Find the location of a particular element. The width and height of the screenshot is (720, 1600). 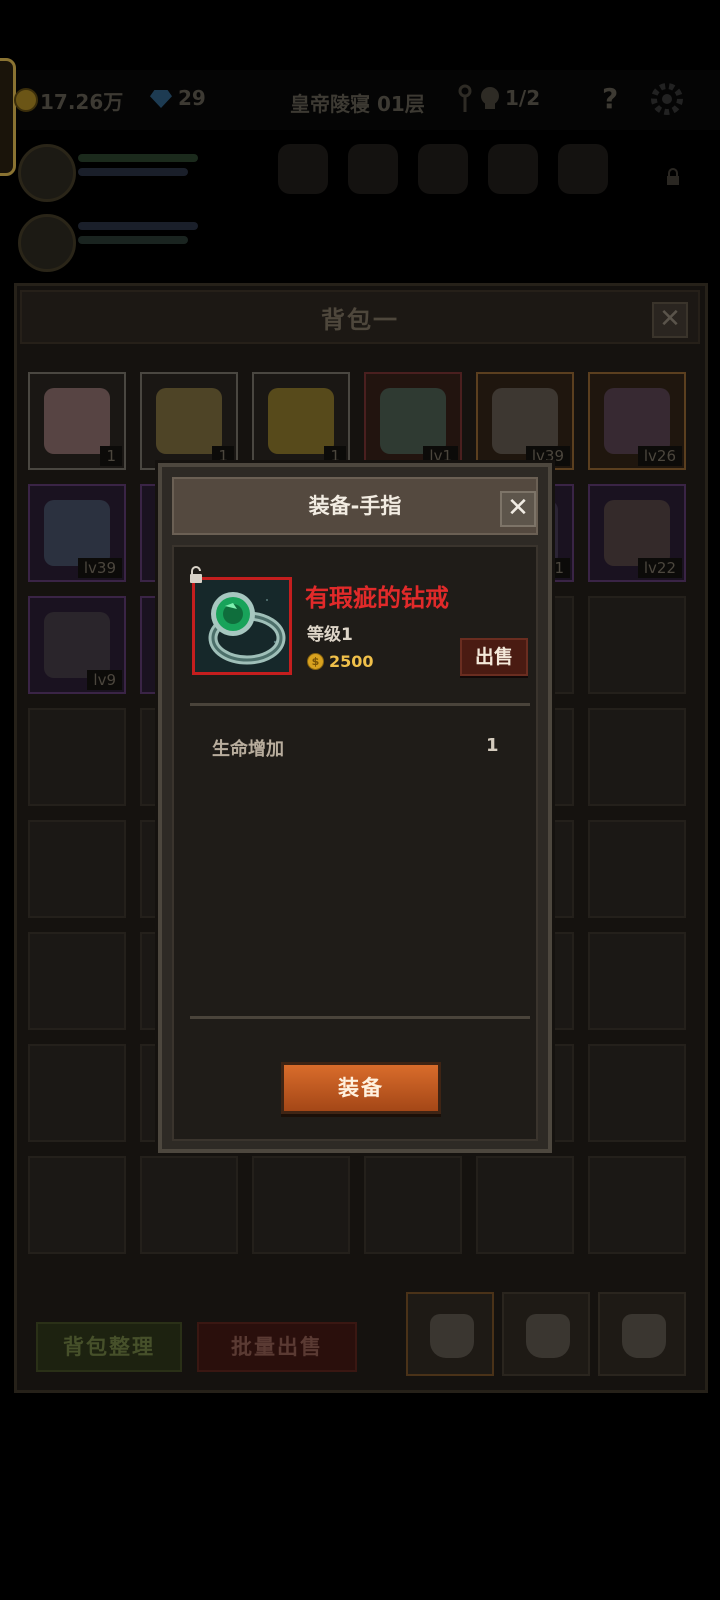

divider-bottom is located at coordinates (360, 1017).